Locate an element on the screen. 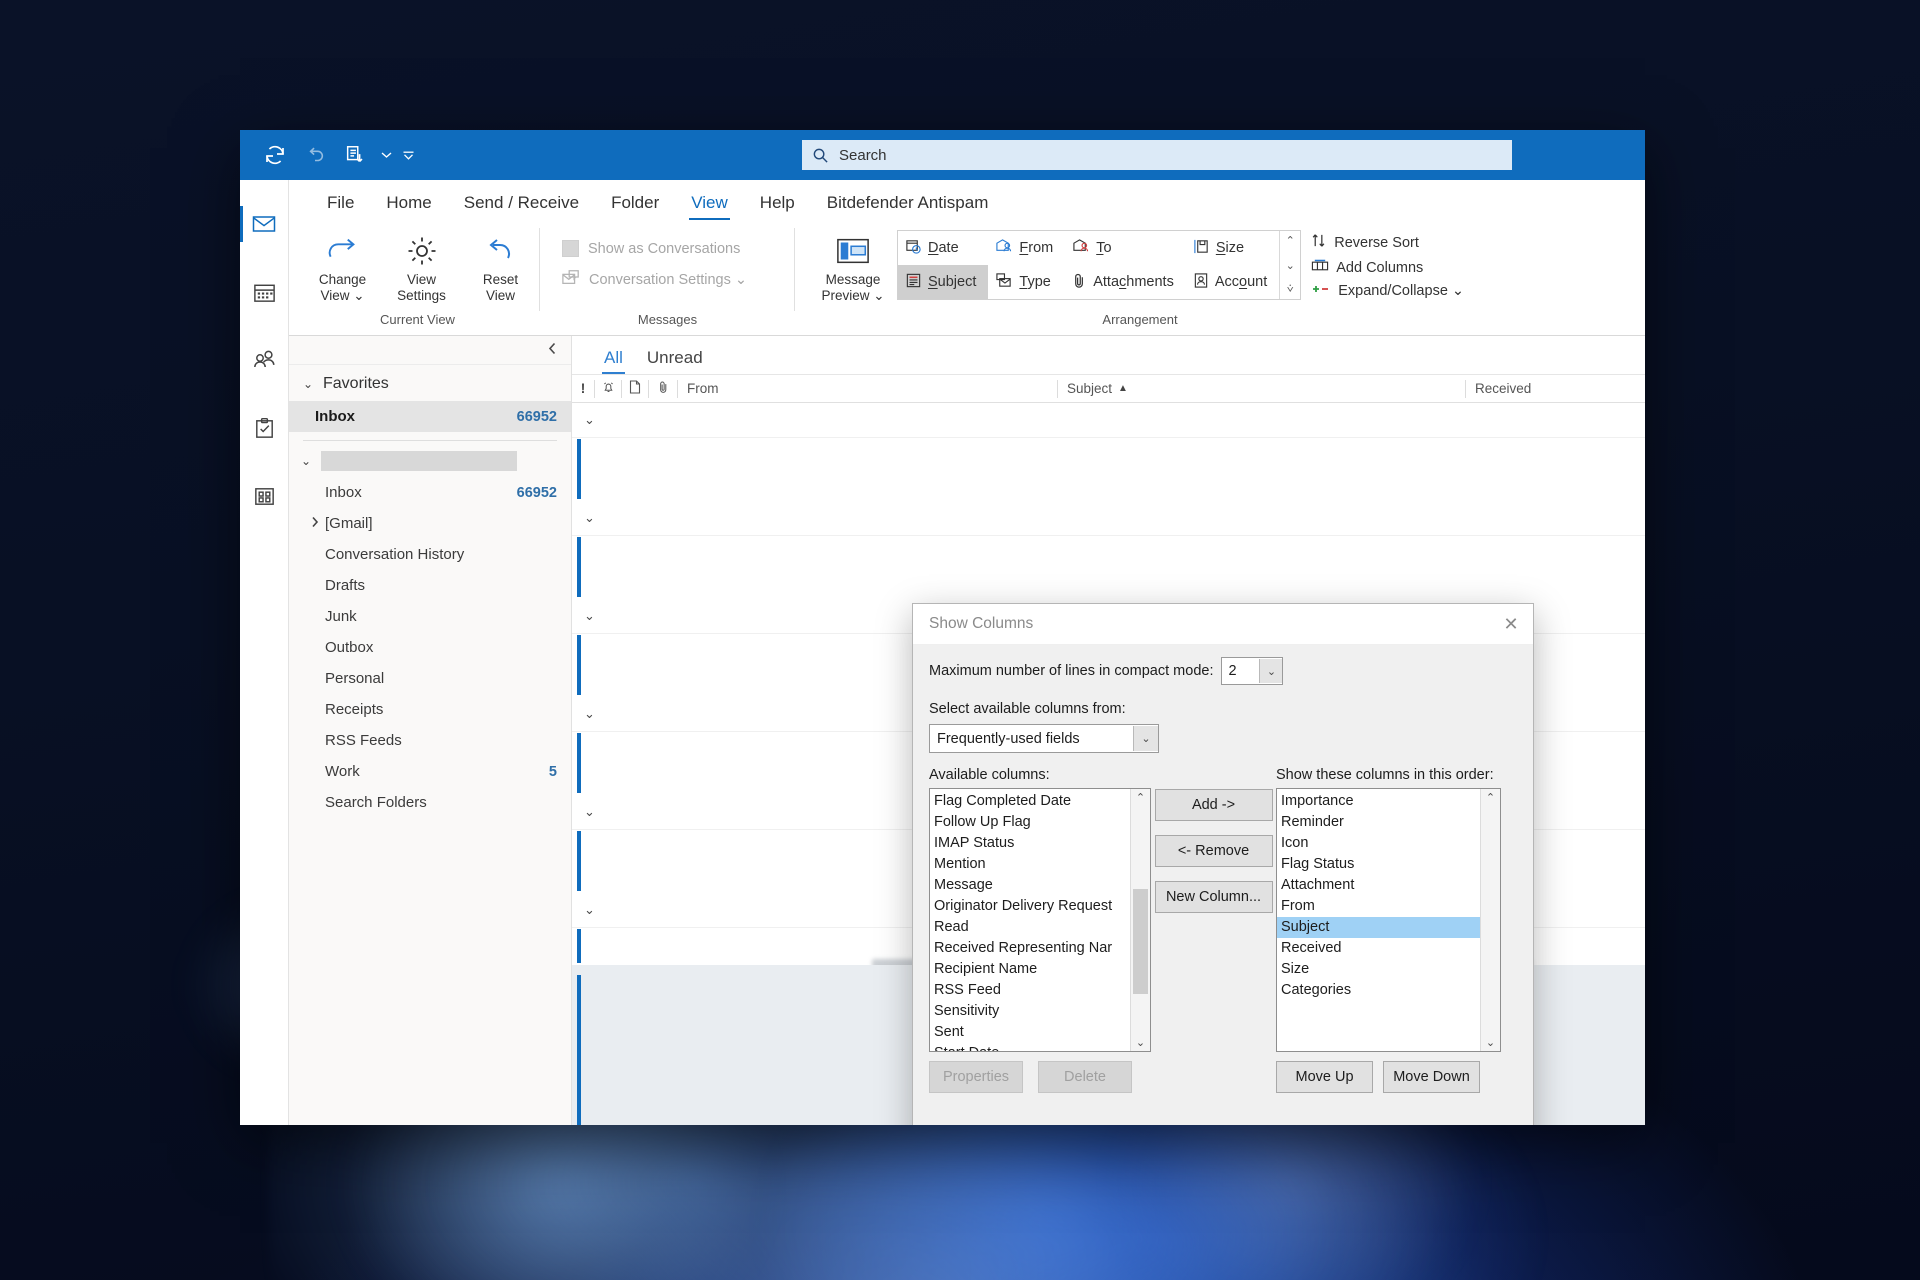  reset-view-button: Reset View is located at coordinates (500, 265).